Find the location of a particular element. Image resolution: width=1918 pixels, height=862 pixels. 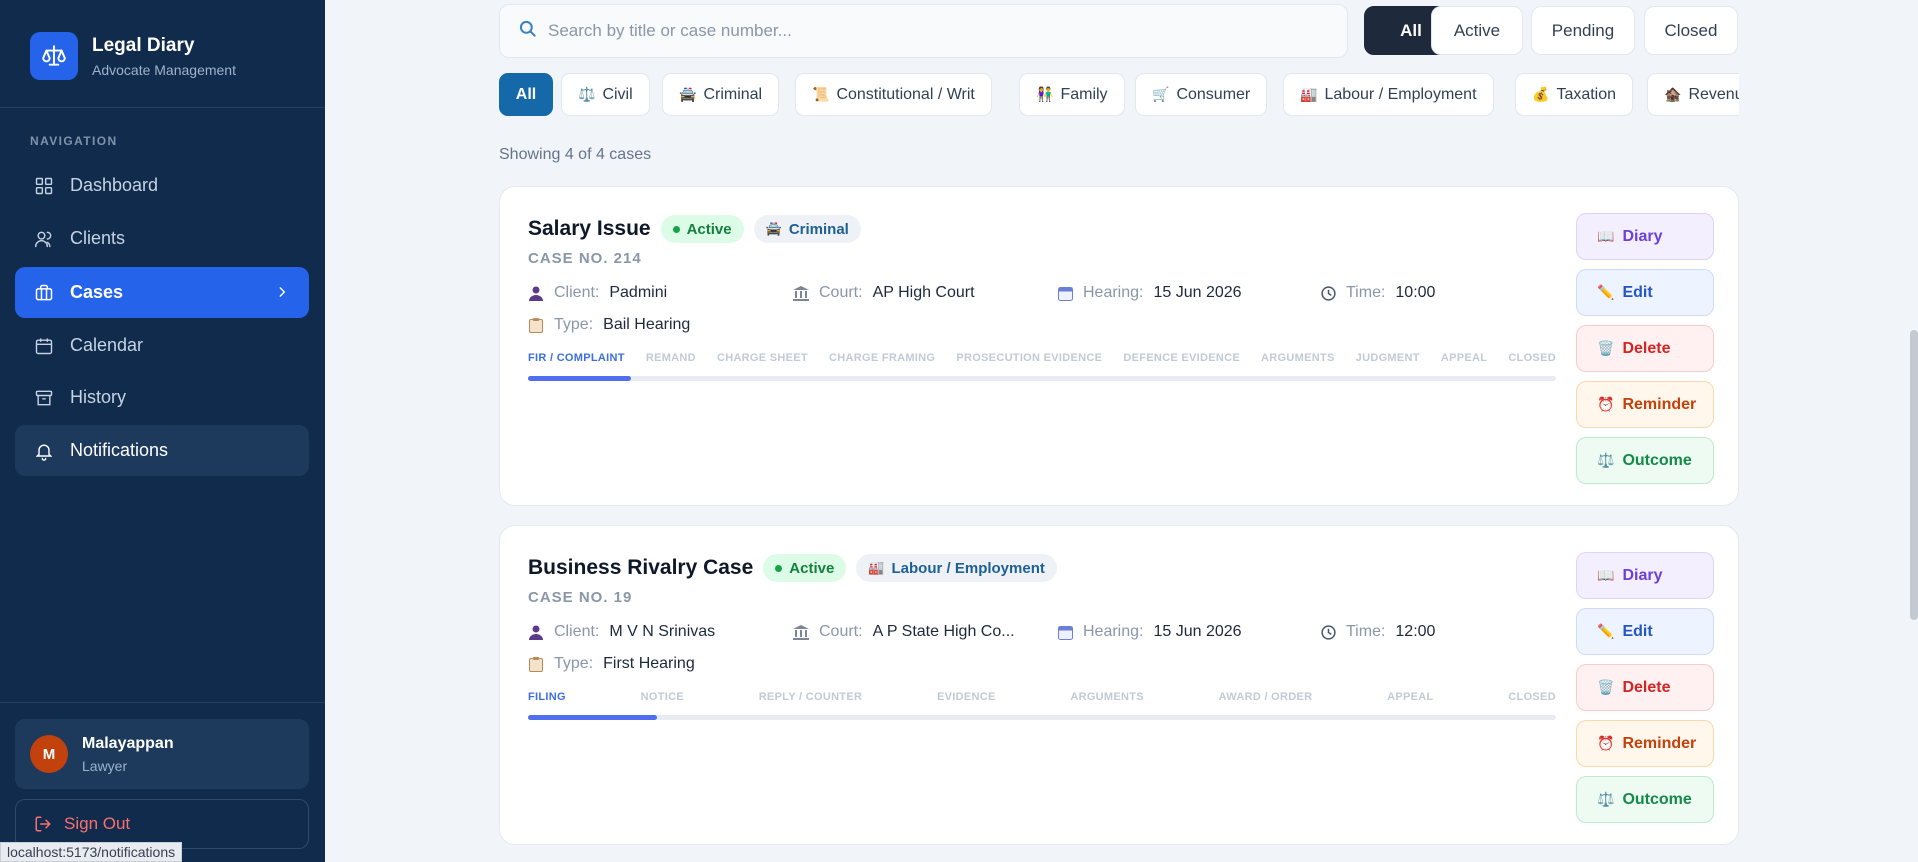

category-chip-all: All is located at coordinates (526, 94).